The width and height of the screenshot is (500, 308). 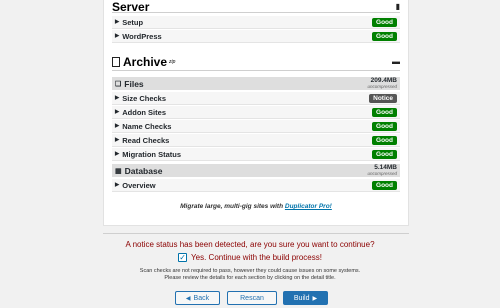 I want to click on row-label: Migration Status, so click(x=151, y=154).